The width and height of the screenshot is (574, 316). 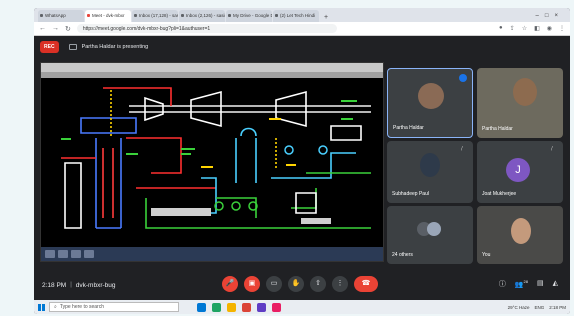 What do you see at coordinates (499, 194) in the screenshot?
I see `participant-name: Joat Mukherjee` at bounding box center [499, 194].